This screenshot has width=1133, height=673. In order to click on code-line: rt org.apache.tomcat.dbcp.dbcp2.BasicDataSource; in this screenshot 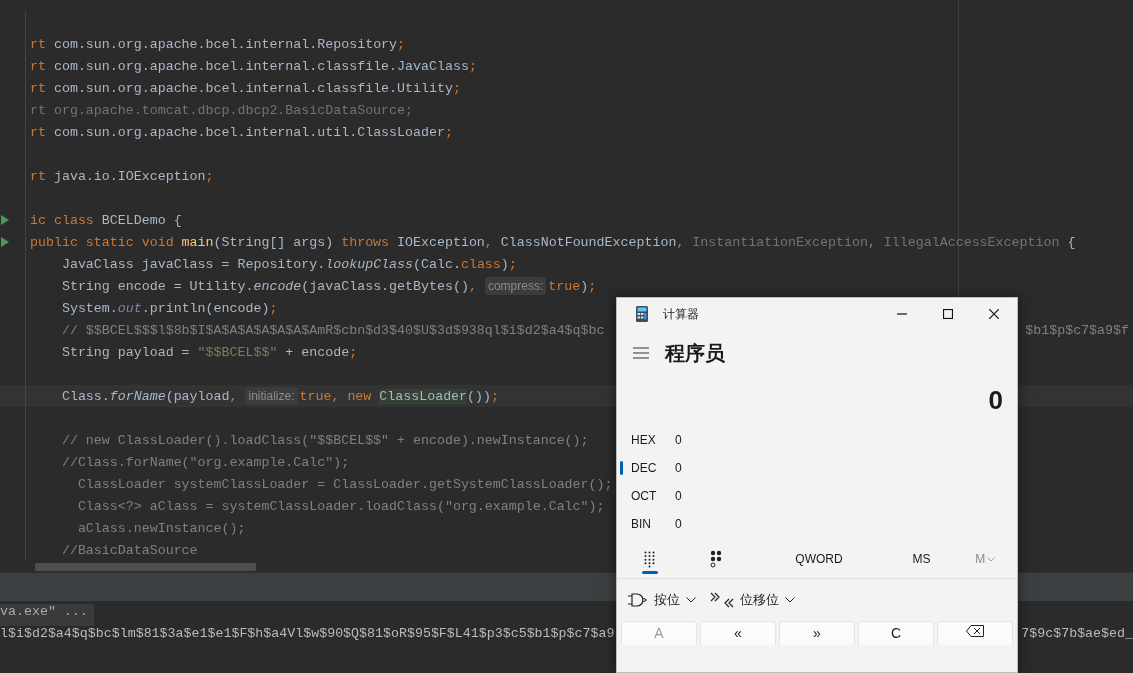, I will do `click(221, 110)`.